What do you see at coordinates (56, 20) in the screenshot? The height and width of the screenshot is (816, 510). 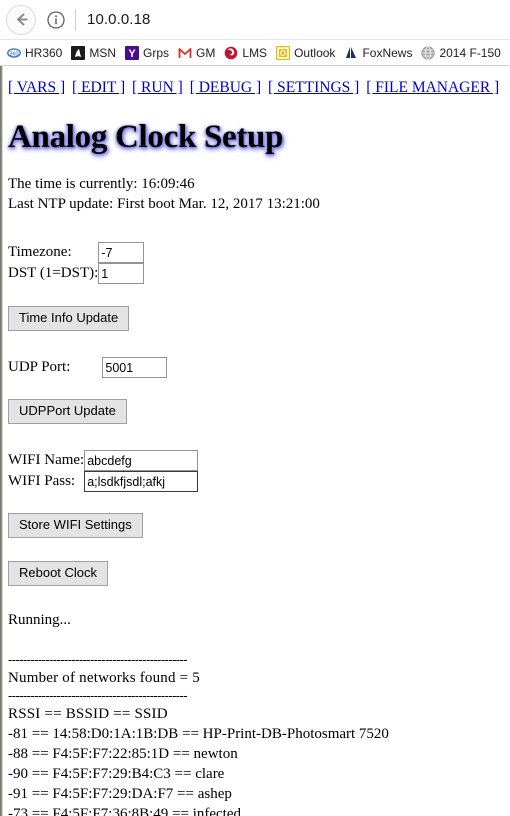 I see `site-info-icon` at bounding box center [56, 20].